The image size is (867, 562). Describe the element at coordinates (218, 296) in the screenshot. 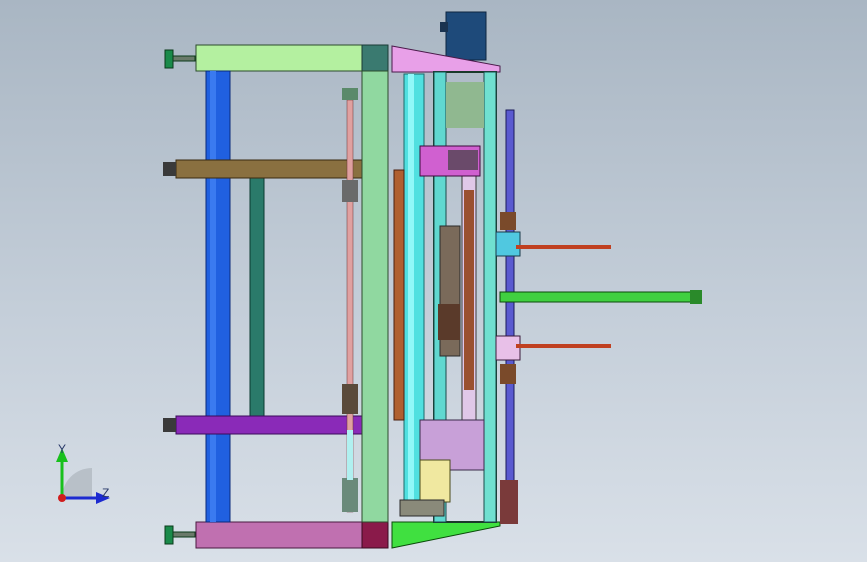

I see `left-post` at that location.